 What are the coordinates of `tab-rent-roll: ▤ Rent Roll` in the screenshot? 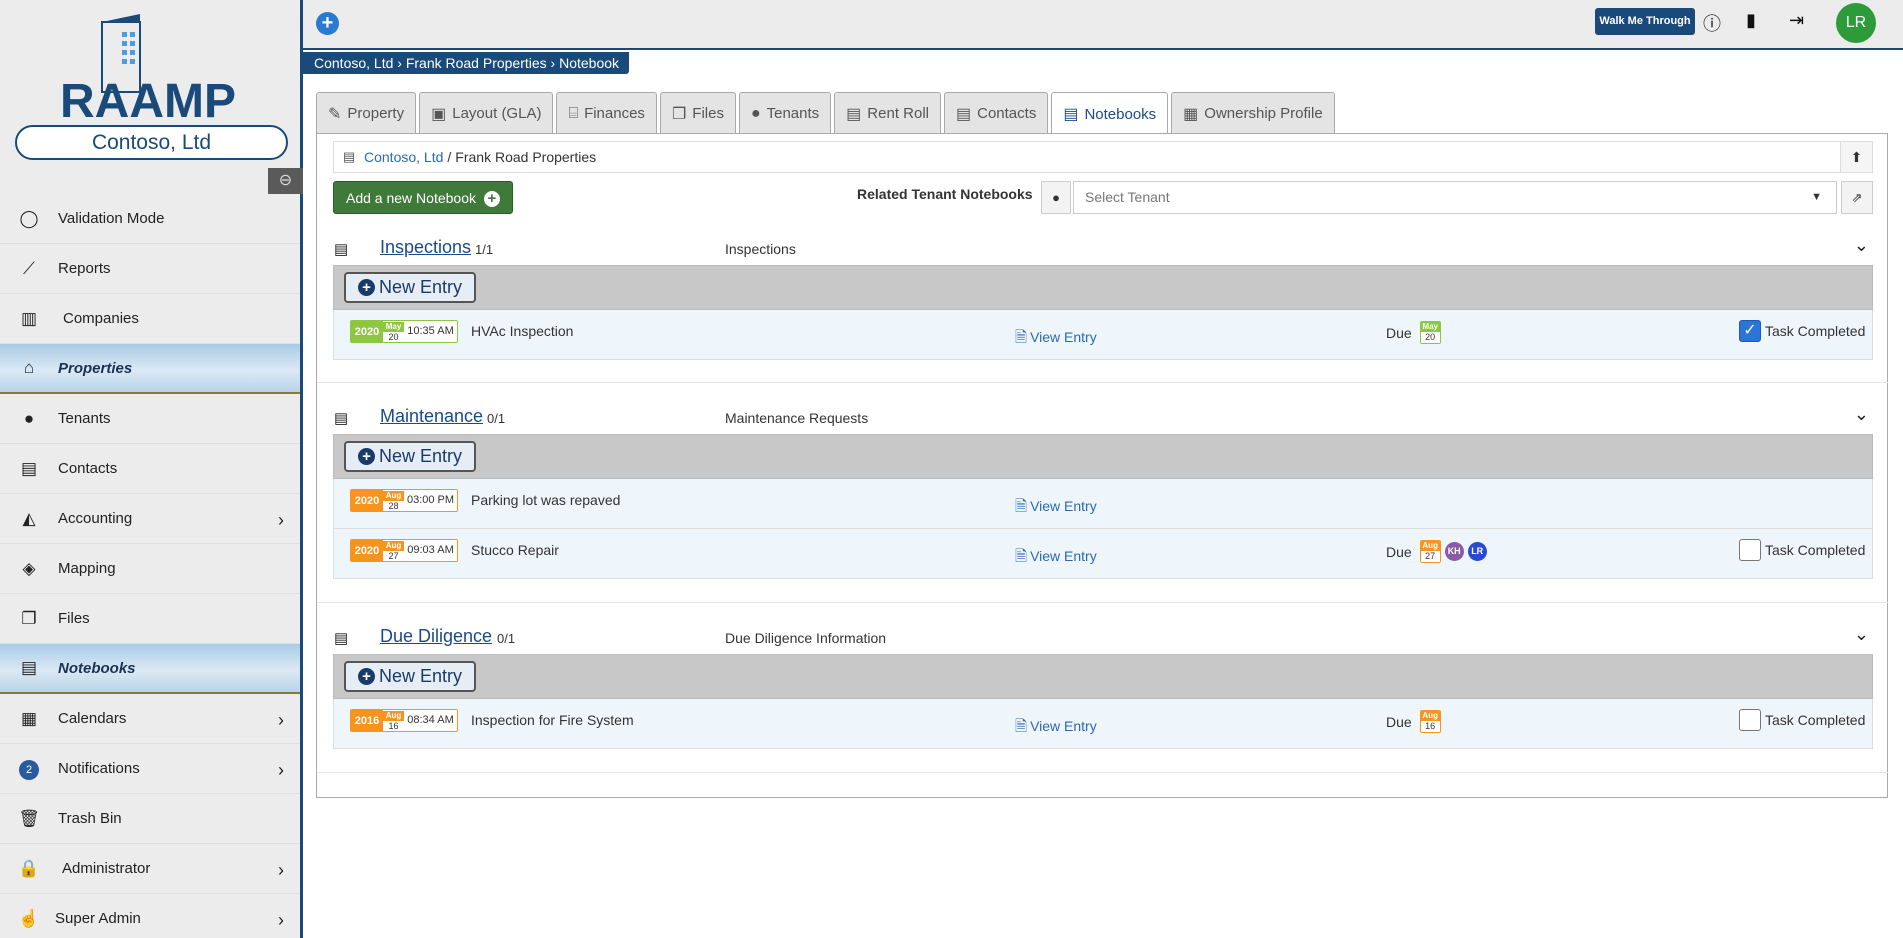 It's located at (887, 113).